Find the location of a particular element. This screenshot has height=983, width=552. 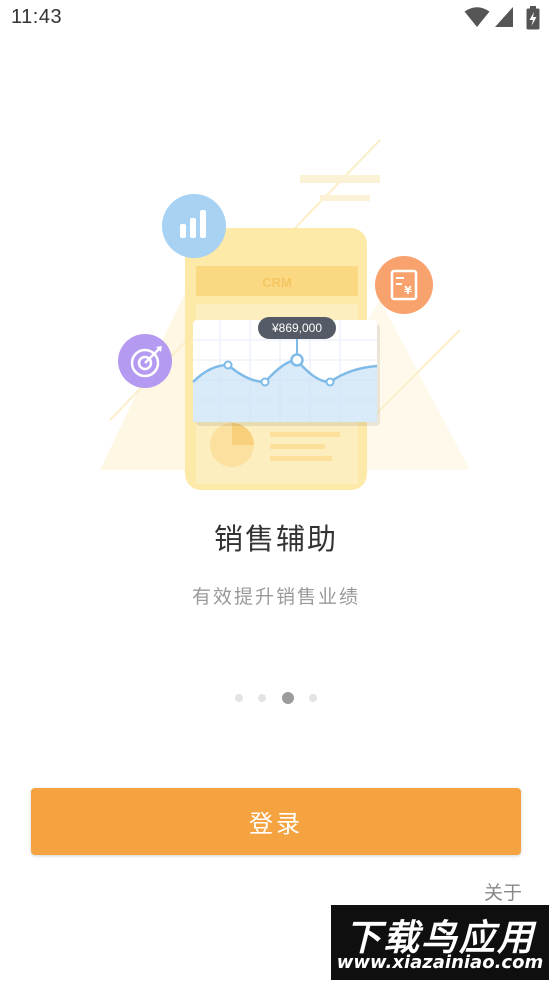

phone-label: CRM is located at coordinates (277, 282).